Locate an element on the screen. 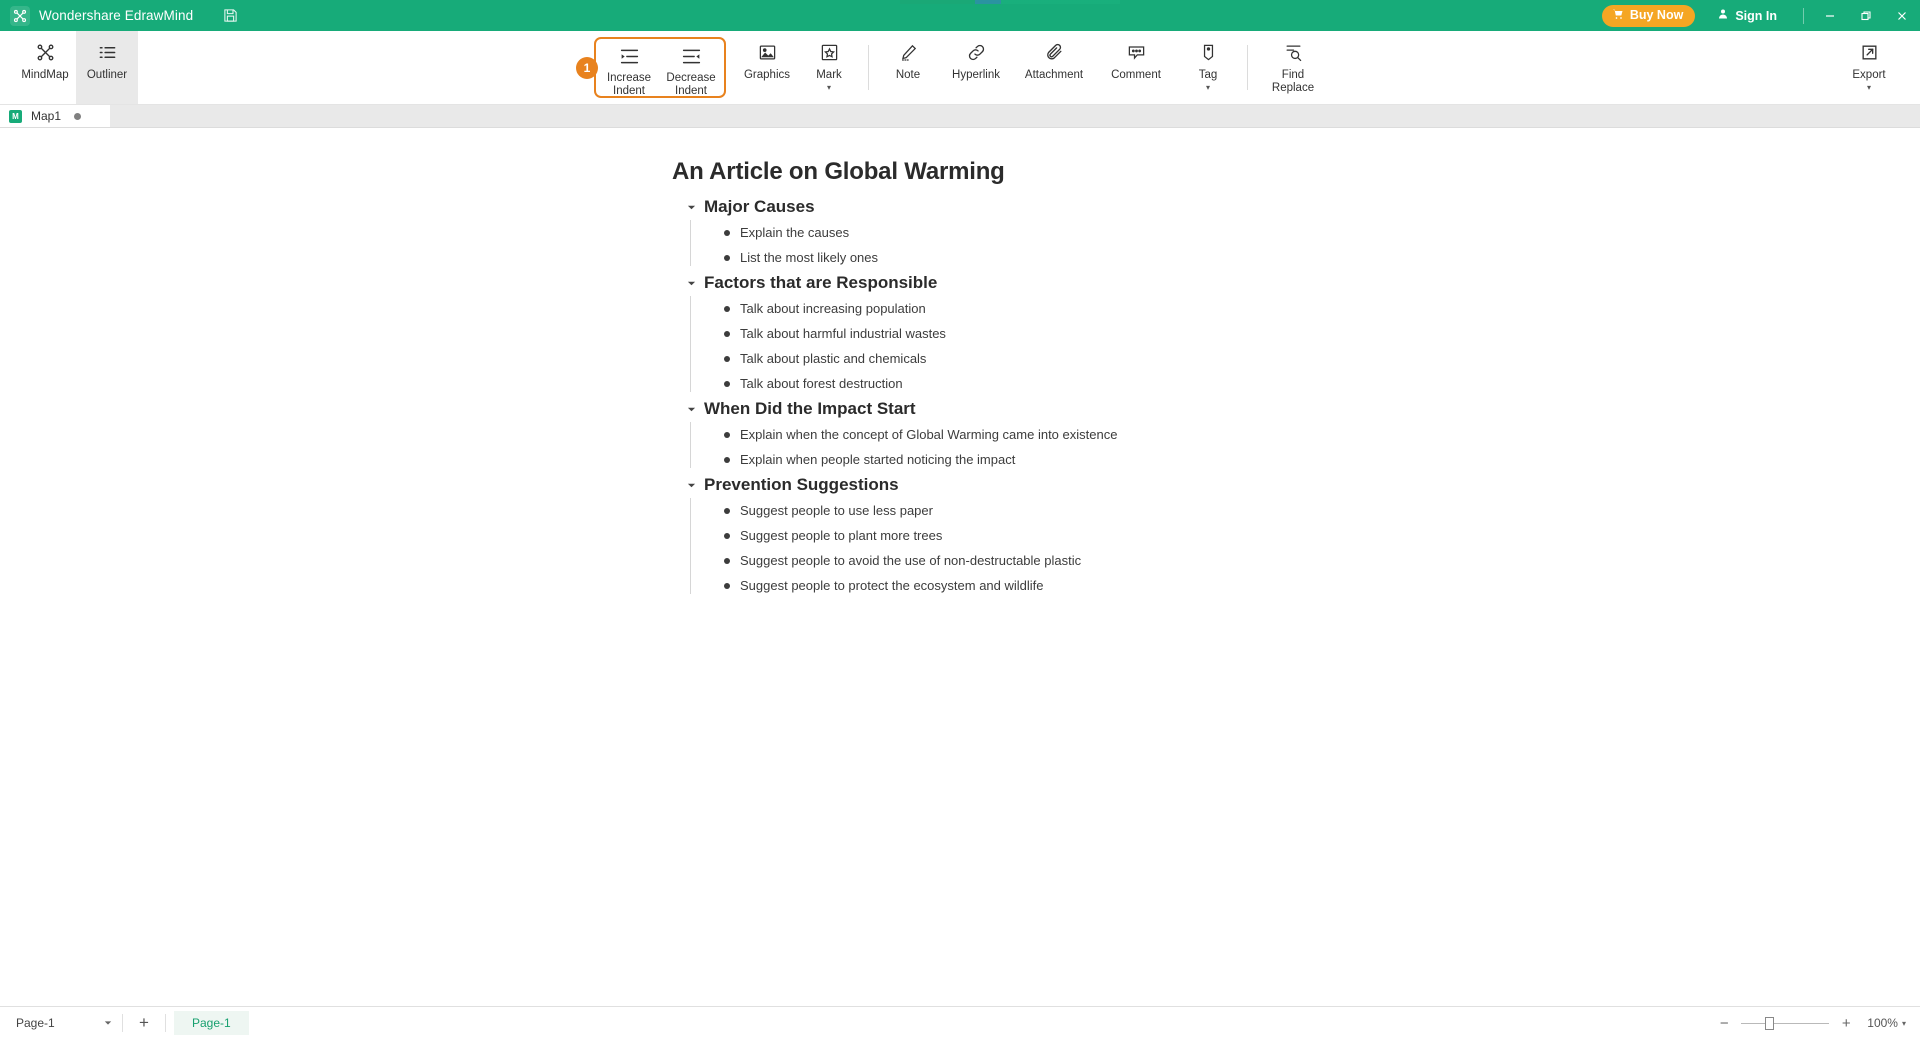 Image resolution: width=1920 pixels, height=1039 pixels. restore-icon is located at coordinates (1866, 15).